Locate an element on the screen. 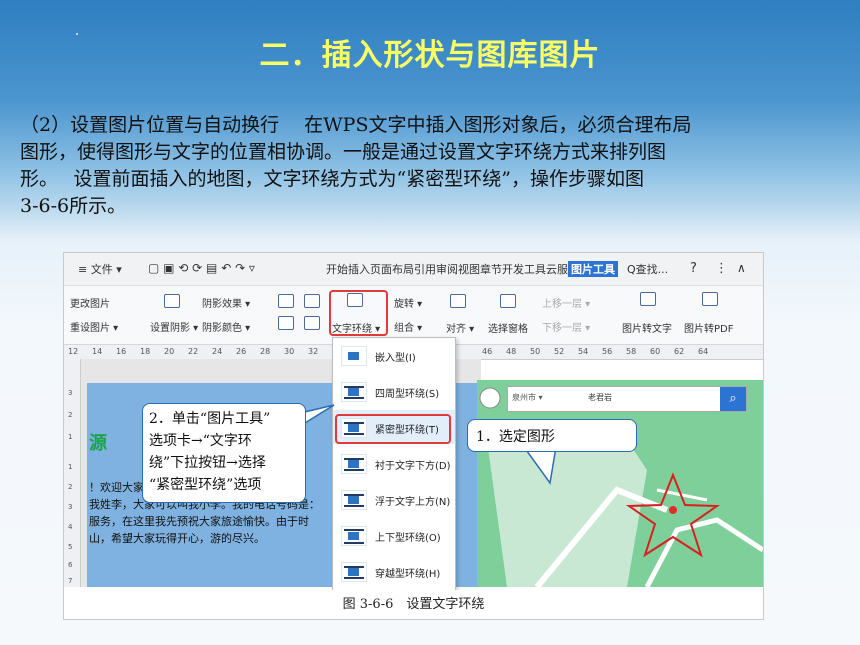 The height and width of the screenshot is (645, 860). wrap-option-label: 四周型环绕(S) is located at coordinates (407, 394).